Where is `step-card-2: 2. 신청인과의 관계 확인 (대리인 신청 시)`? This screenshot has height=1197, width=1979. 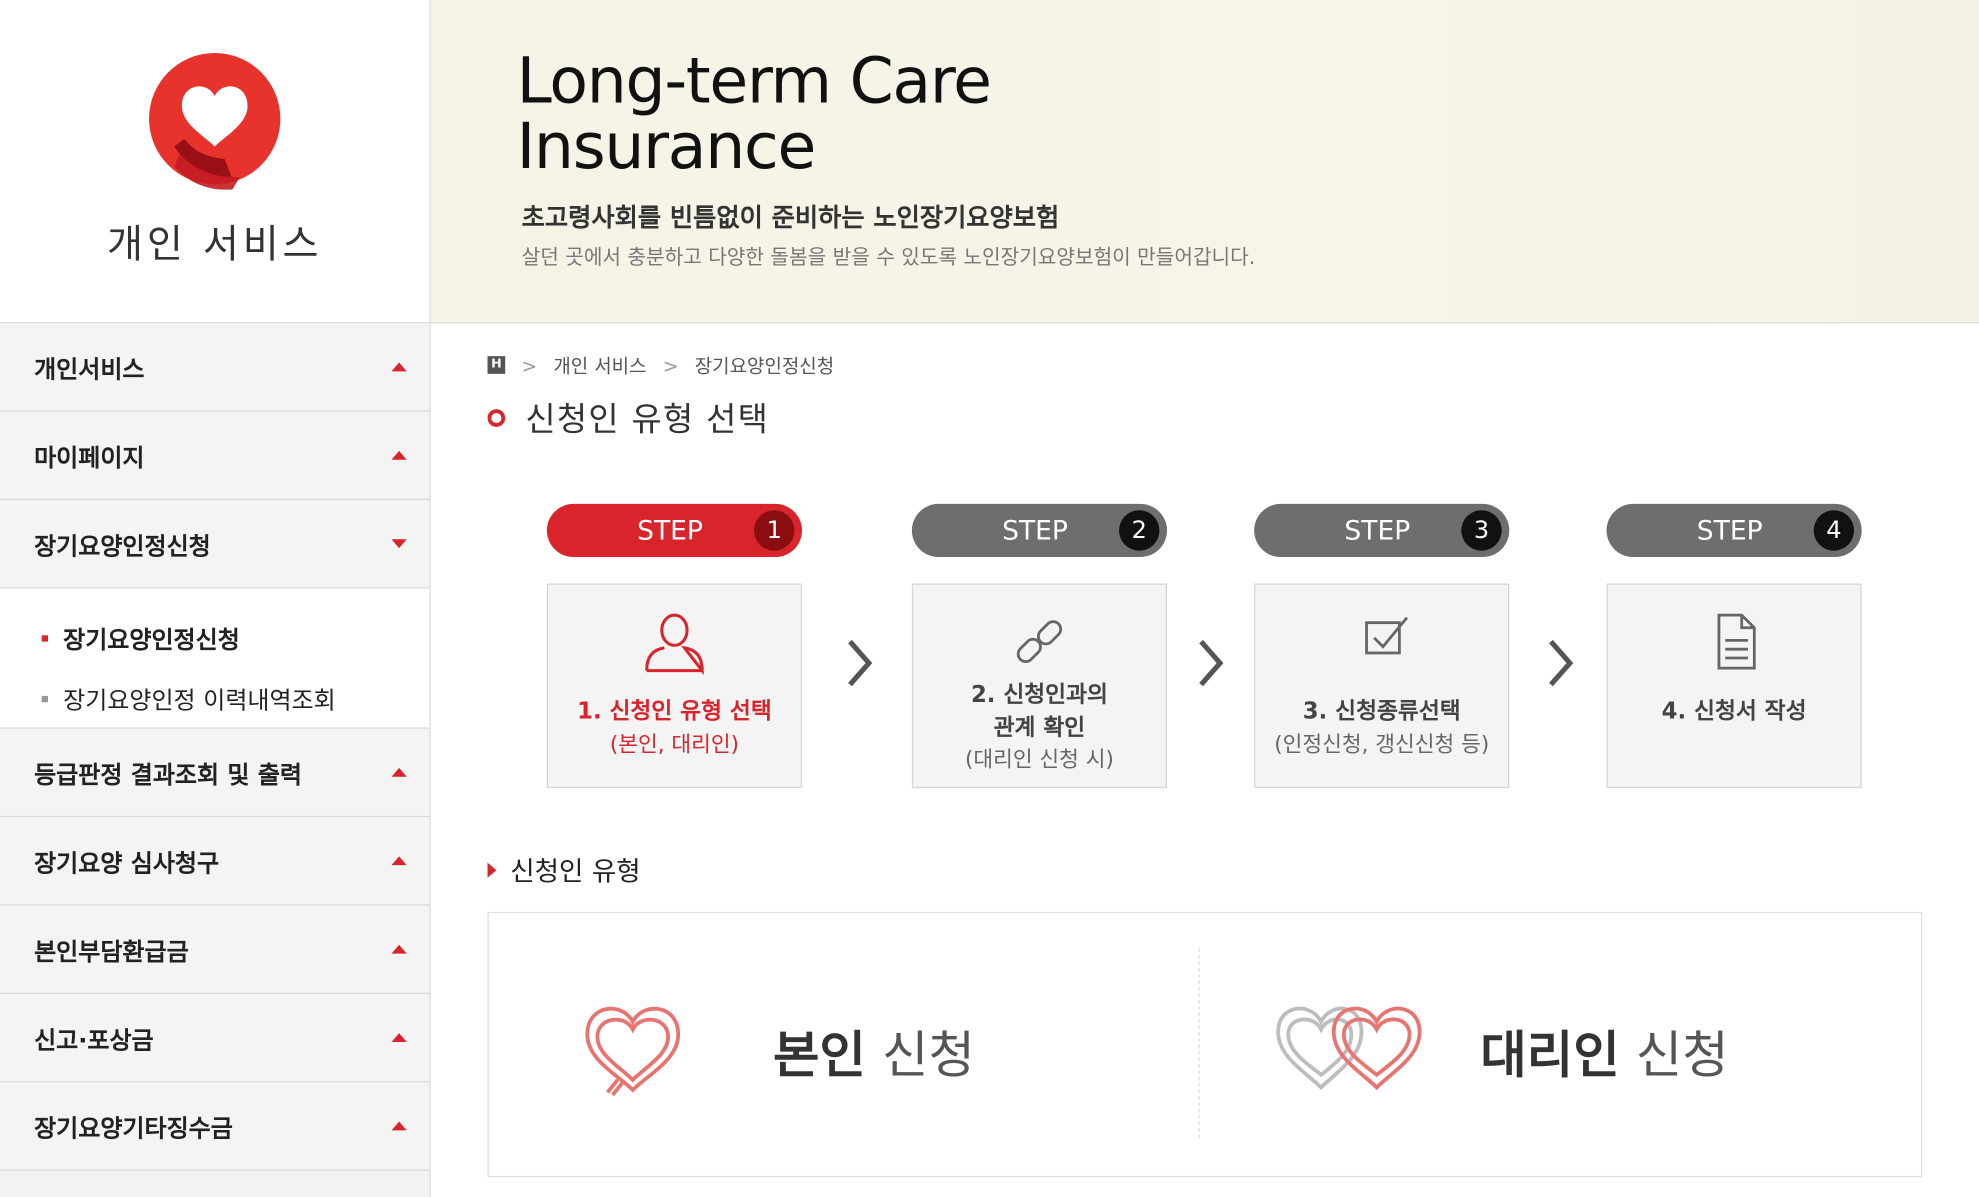 step-card-2: 2. 신청인과의 관계 확인 (대리인 신청 시) is located at coordinates (1039, 686).